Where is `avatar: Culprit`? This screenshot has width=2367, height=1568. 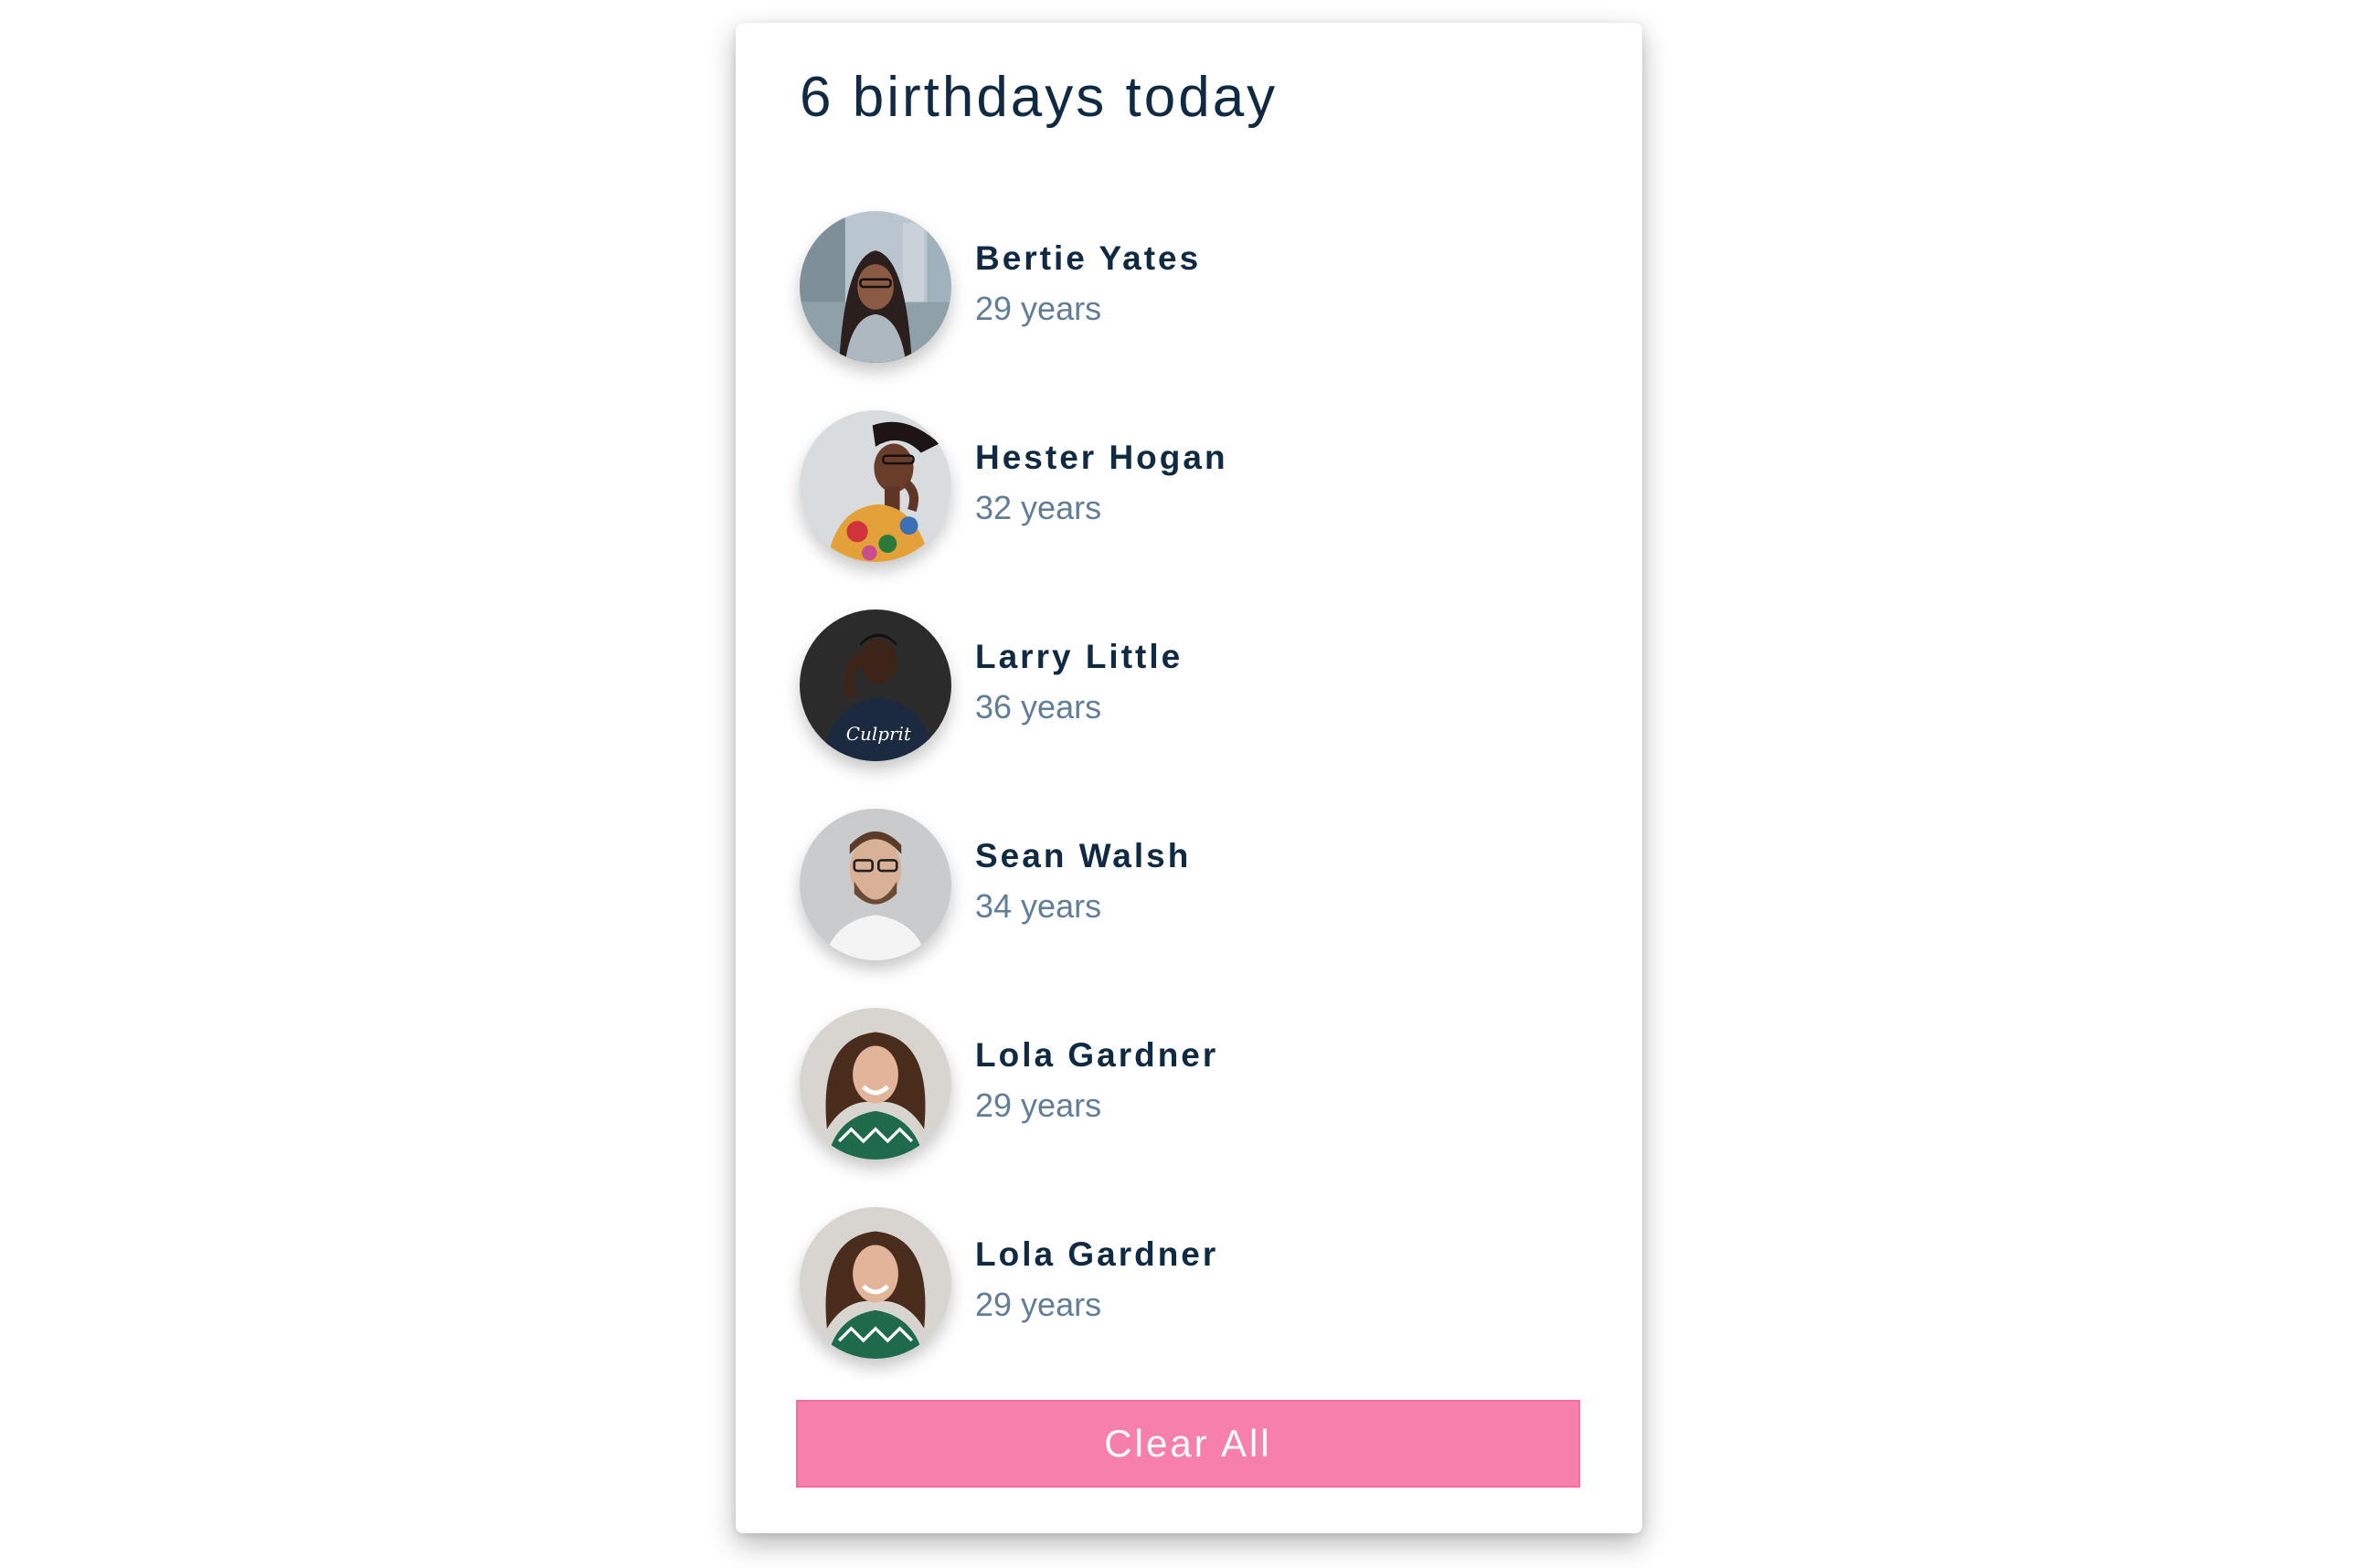
avatar: Culprit is located at coordinates (875, 685).